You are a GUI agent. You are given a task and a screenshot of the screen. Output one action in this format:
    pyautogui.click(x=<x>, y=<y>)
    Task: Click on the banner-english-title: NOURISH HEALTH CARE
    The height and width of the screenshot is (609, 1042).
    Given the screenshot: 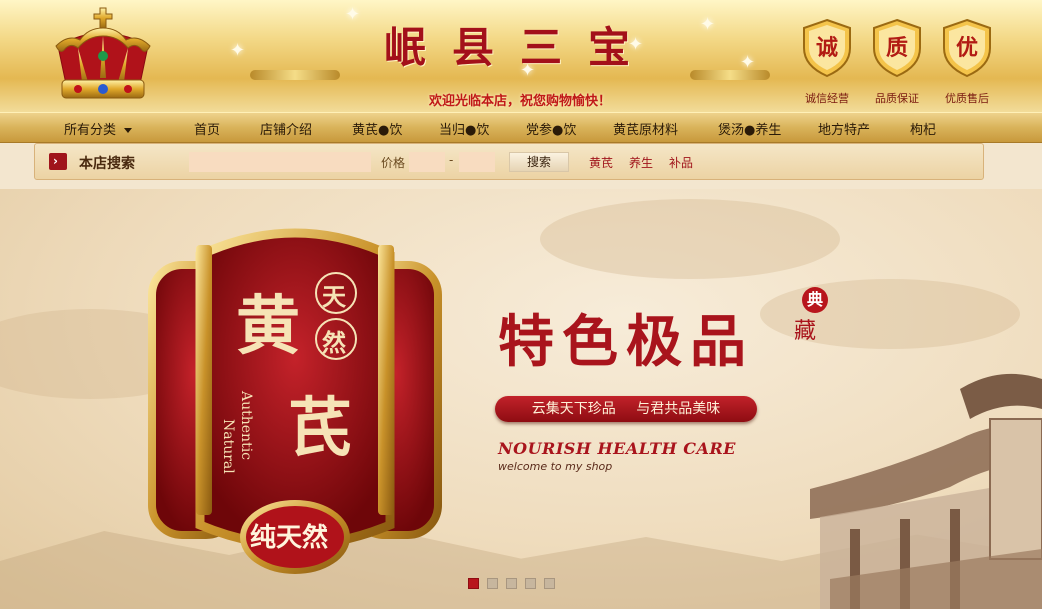 What is the action you would take?
    pyautogui.click(x=617, y=448)
    